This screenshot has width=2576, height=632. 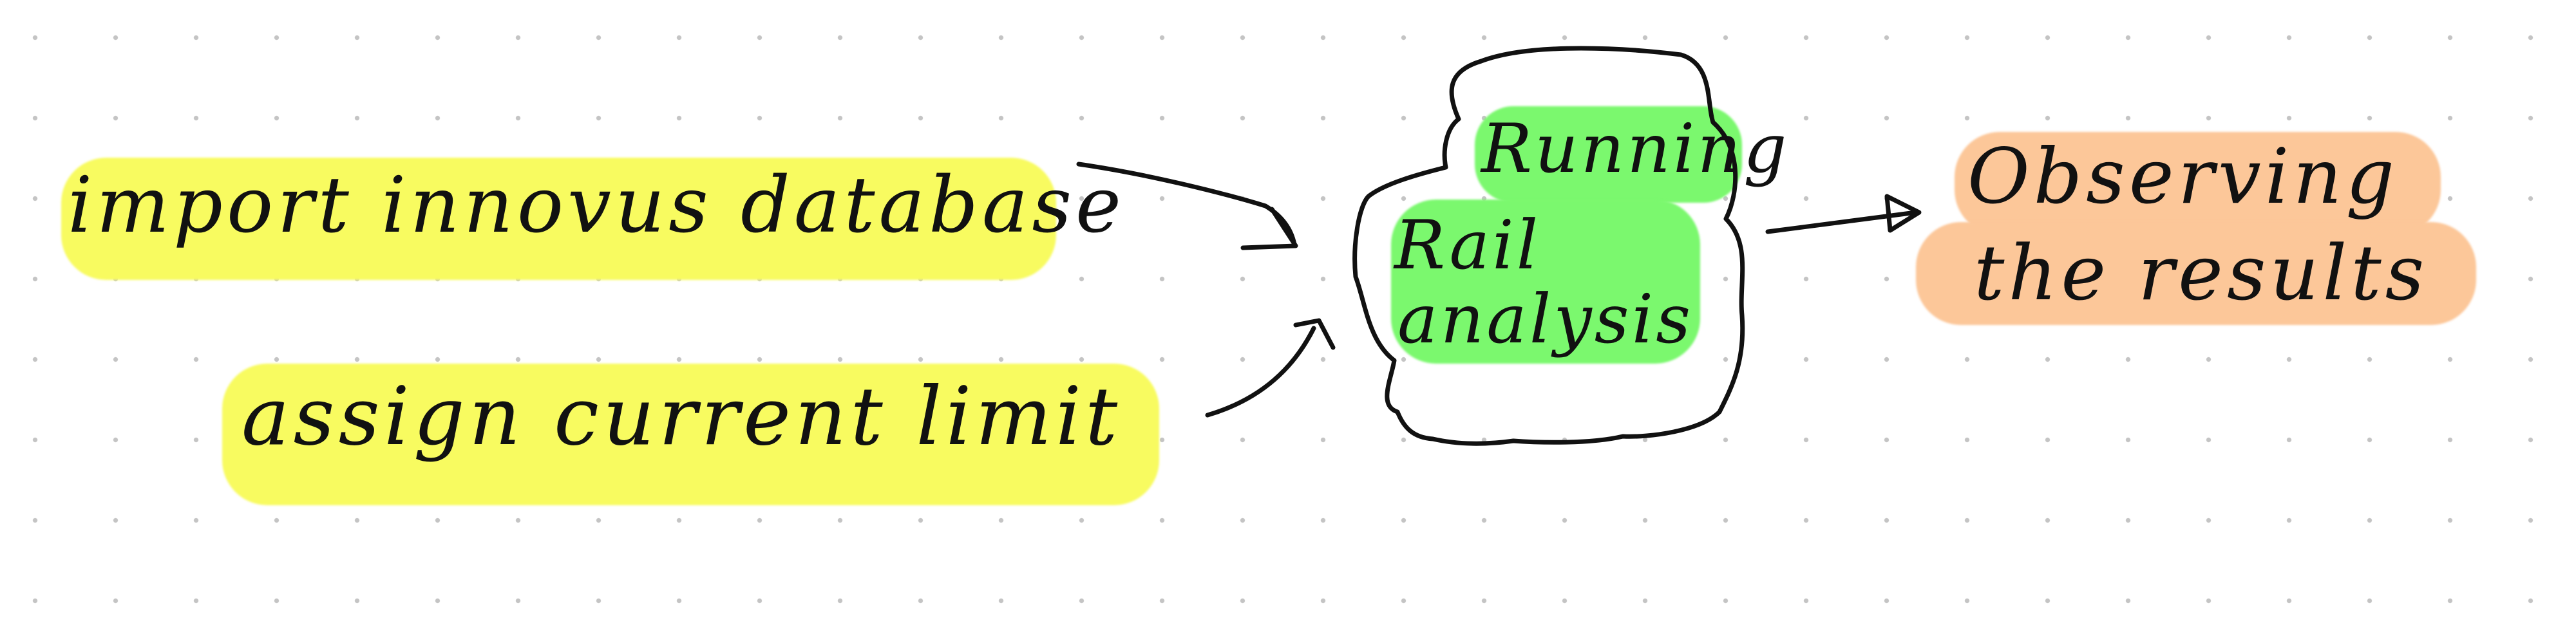 What do you see at coordinates (682, 417) in the screenshot?
I see `assign-current-limit-label: assign current limit` at bounding box center [682, 417].